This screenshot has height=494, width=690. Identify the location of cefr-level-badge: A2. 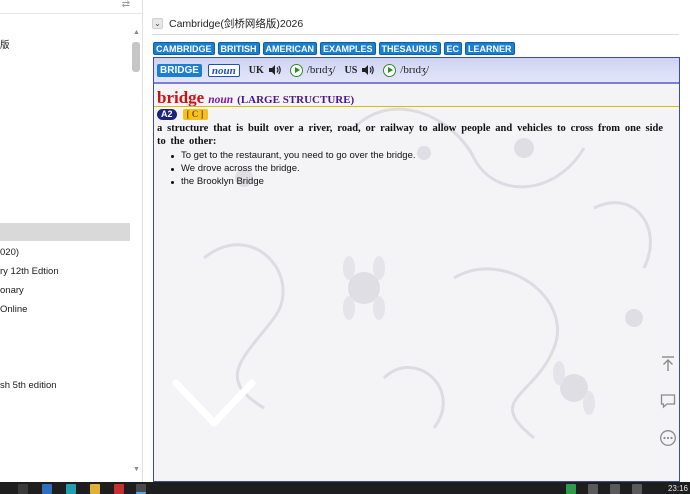
(167, 114).